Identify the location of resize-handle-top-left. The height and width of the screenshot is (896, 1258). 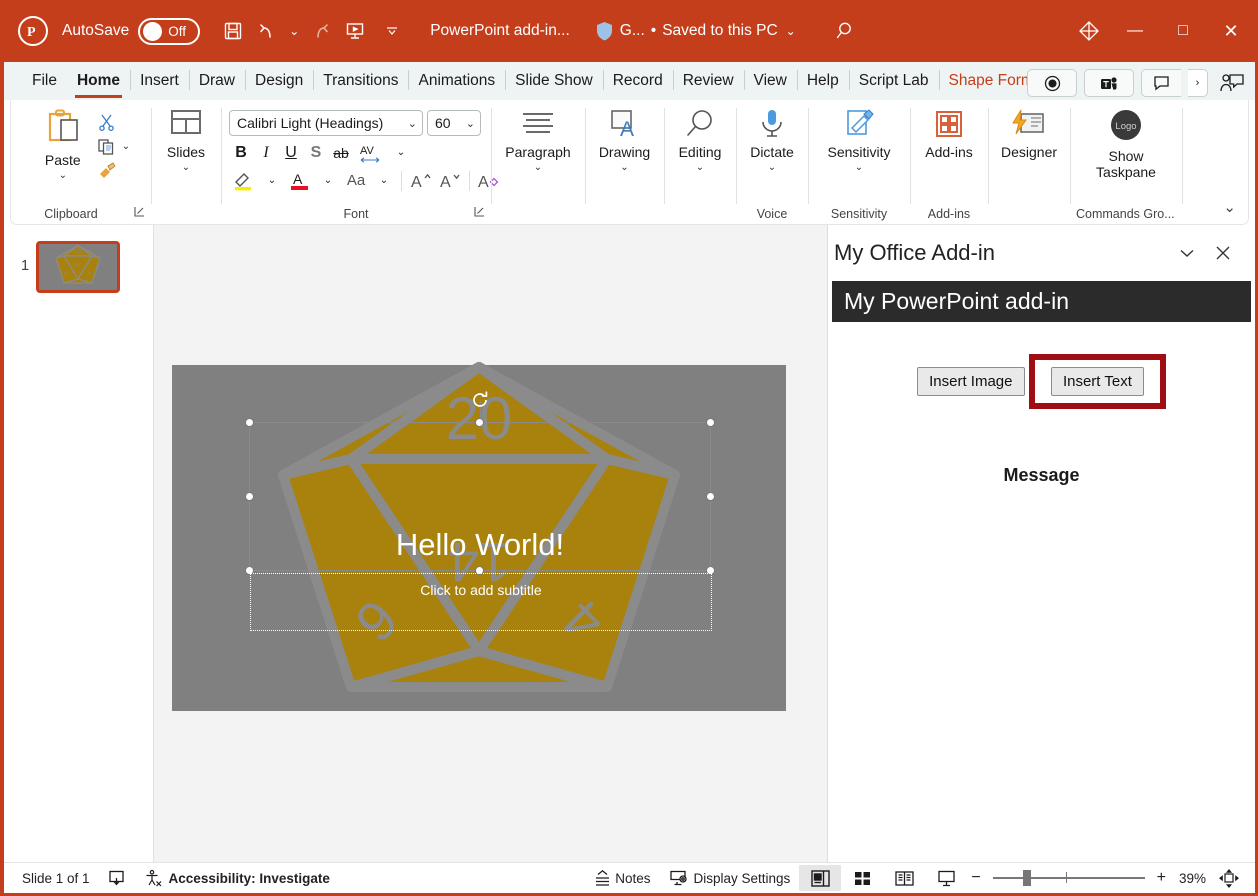
(249, 422).